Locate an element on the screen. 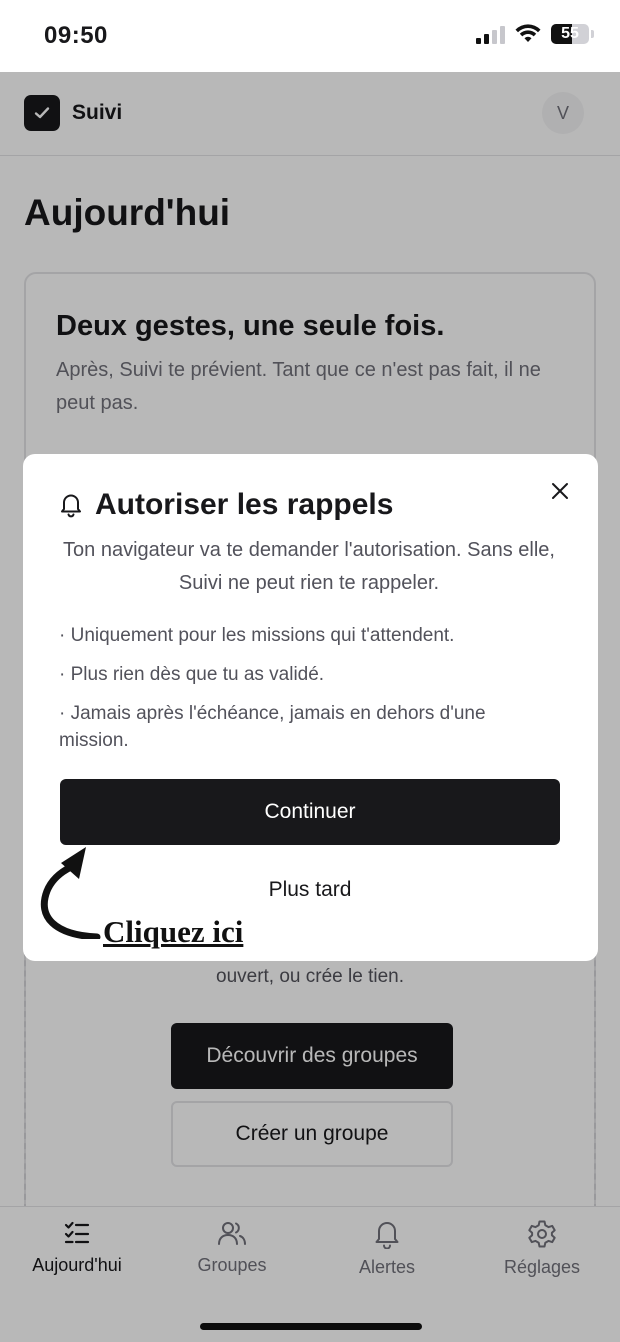 The height and width of the screenshot is (1342, 620). status-time: 09:50 is located at coordinates (76, 35).